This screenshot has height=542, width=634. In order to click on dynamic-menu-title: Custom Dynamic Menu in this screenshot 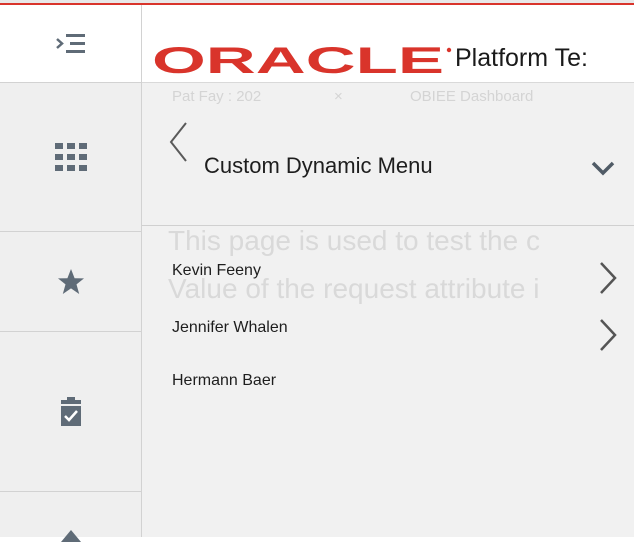, I will do `click(318, 165)`.